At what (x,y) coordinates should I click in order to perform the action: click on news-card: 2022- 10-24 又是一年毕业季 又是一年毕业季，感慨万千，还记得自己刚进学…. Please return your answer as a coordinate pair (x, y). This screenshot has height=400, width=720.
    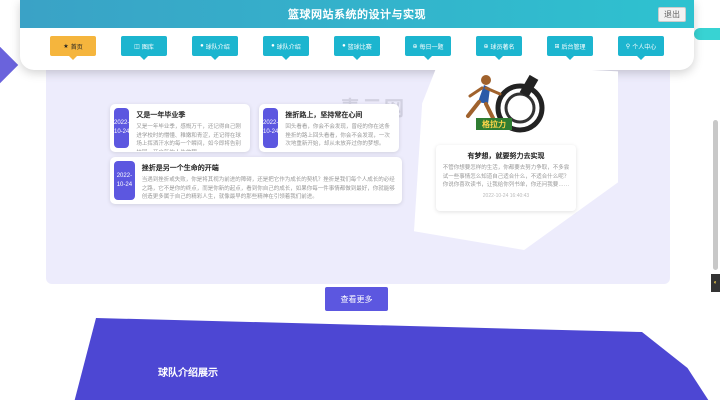
    Looking at the image, I should click on (180, 128).